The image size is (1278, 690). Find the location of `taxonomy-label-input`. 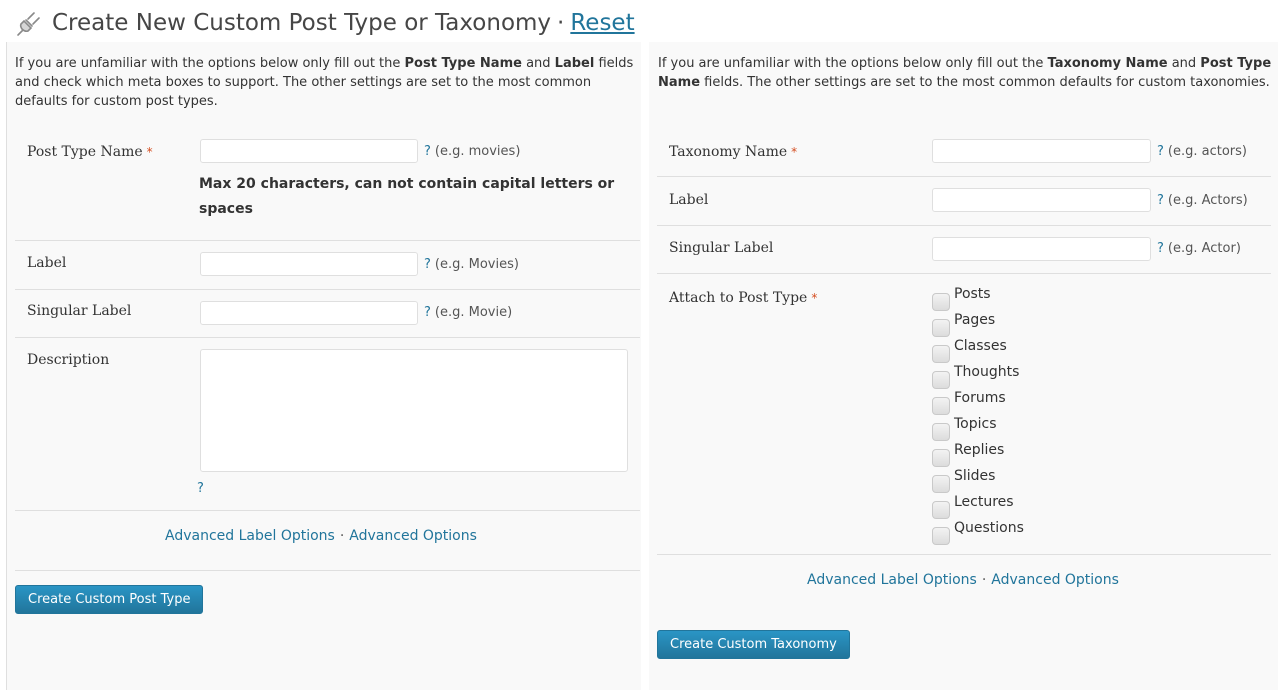

taxonomy-label-input is located at coordinates (1041, 200).